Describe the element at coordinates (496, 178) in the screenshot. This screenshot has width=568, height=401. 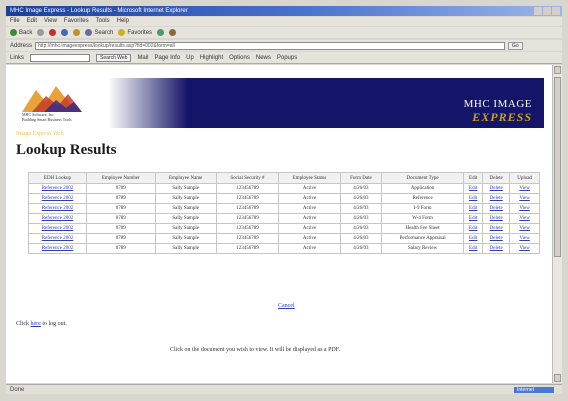
I see `col-header: Delete` at that location.